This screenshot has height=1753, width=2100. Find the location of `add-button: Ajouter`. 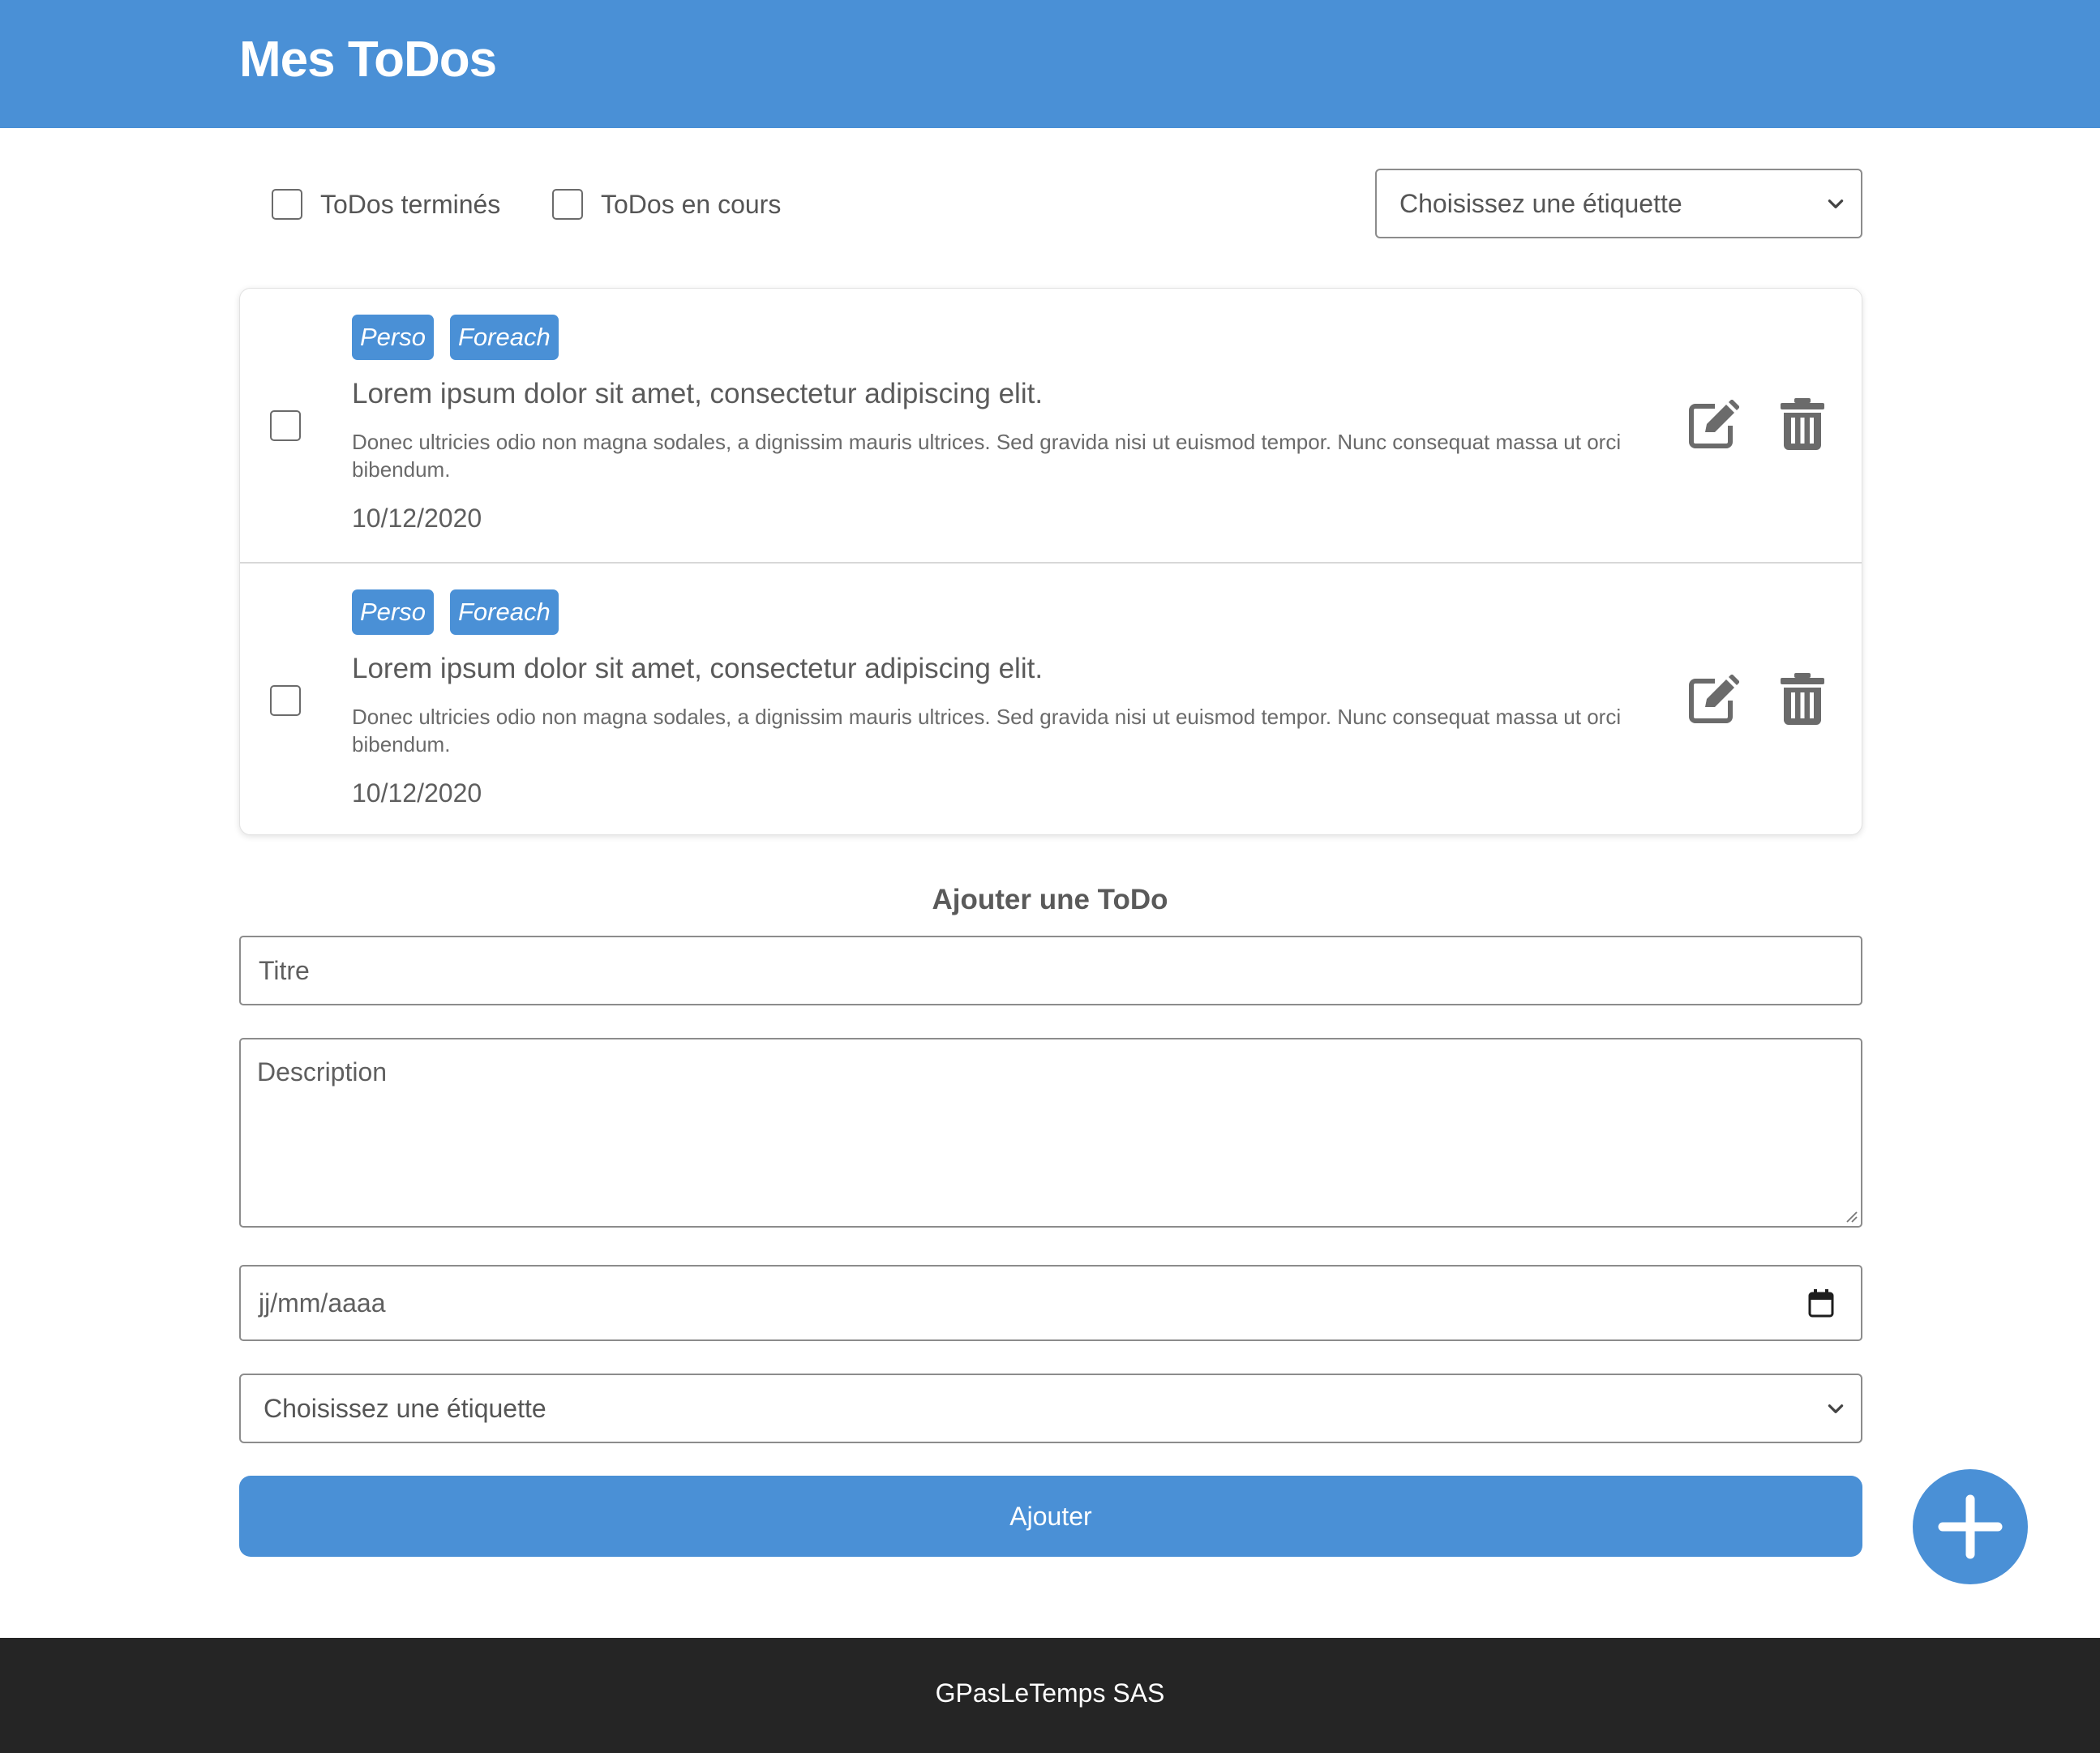

add-button: Ajouter is located at coordinates (1051, 1517).